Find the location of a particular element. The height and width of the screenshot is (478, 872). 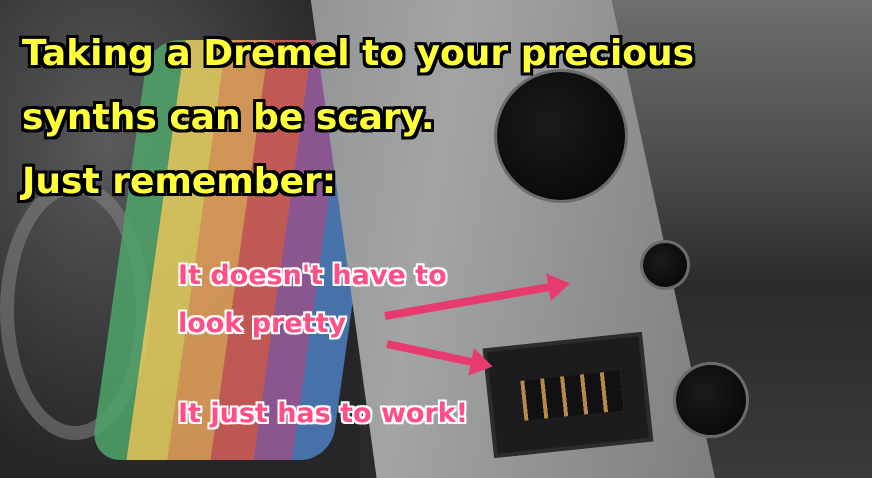

small-hole is located at coordinates (665, 265).